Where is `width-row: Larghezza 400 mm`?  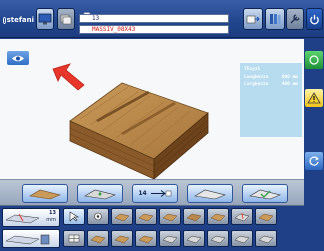
width-row: Larghezza 400 mm is located at coordinates (271, 84).